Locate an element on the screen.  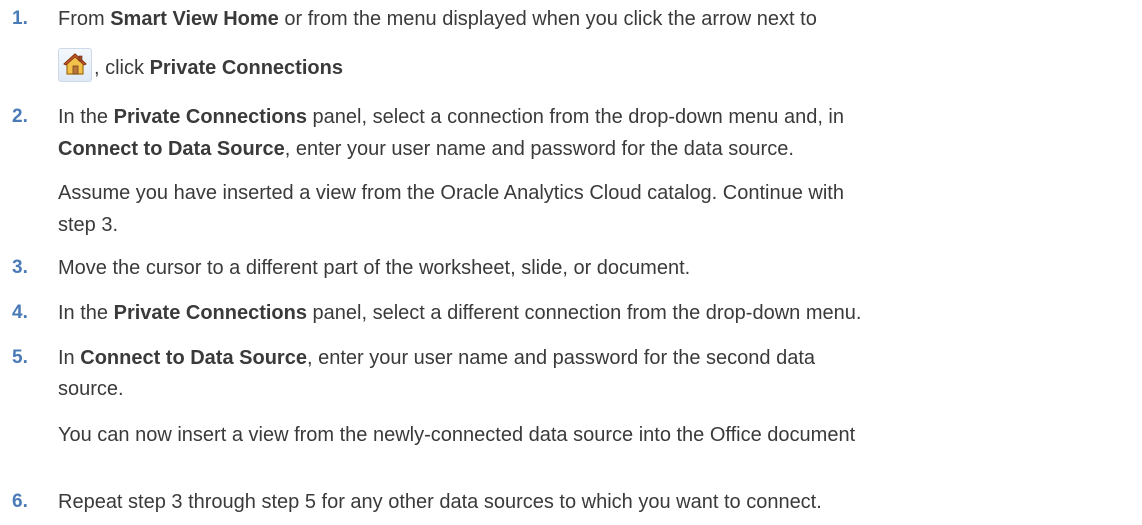
ui-term: Smart View Home is located at coordinates (194, 19).